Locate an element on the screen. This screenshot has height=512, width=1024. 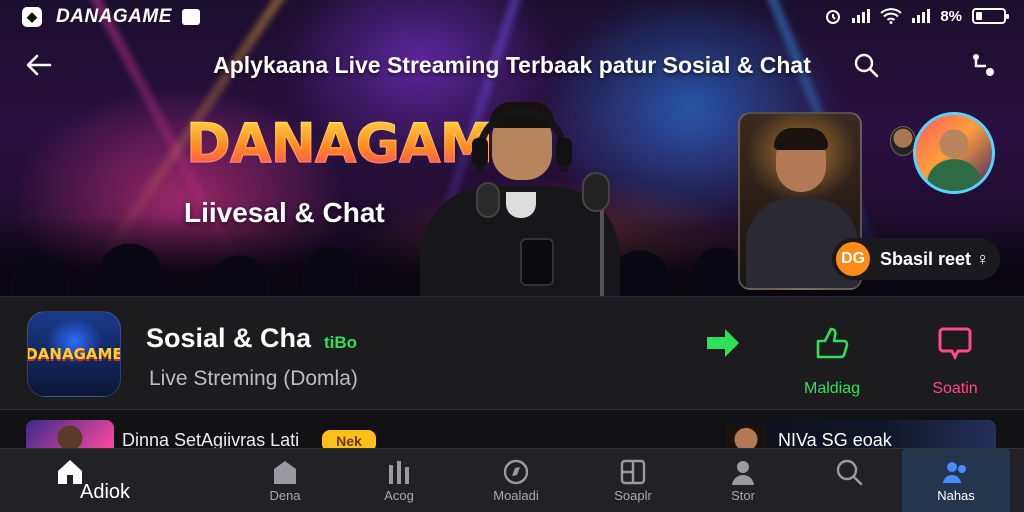
cell-signal-icon is located at coordinates (861, 16).